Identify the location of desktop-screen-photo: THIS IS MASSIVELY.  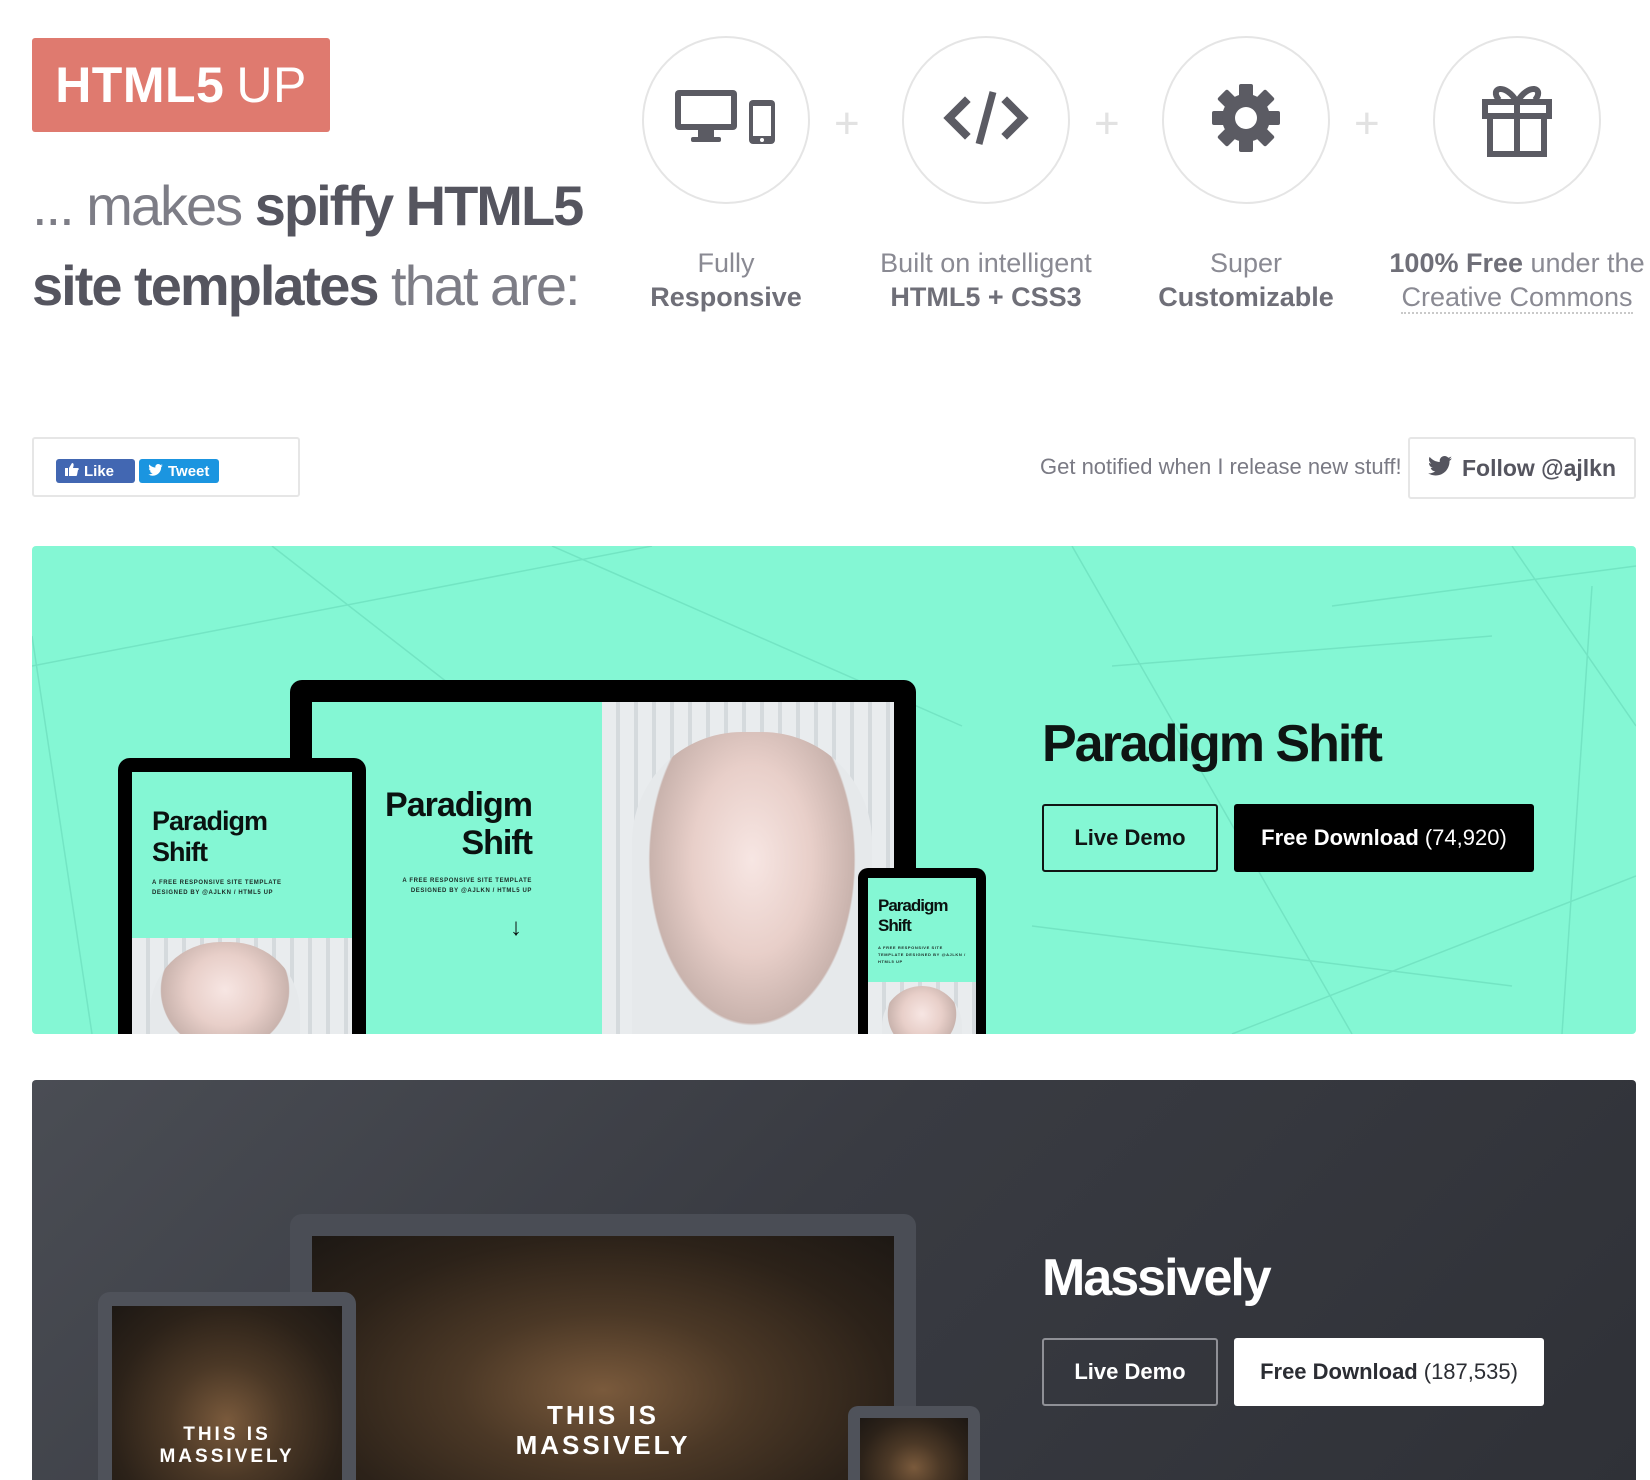
(603, 1358).